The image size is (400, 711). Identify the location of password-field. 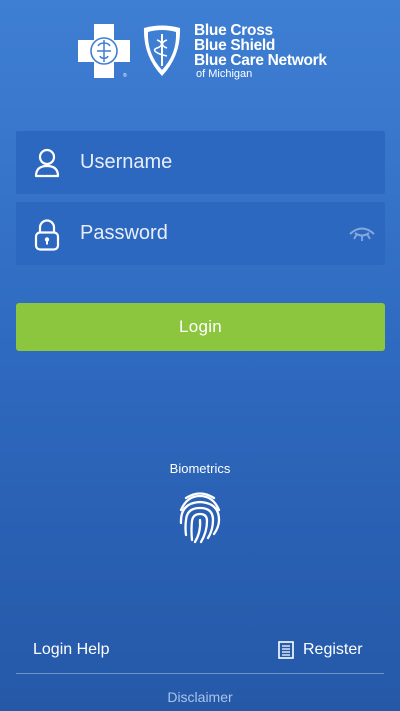
(200, 233).